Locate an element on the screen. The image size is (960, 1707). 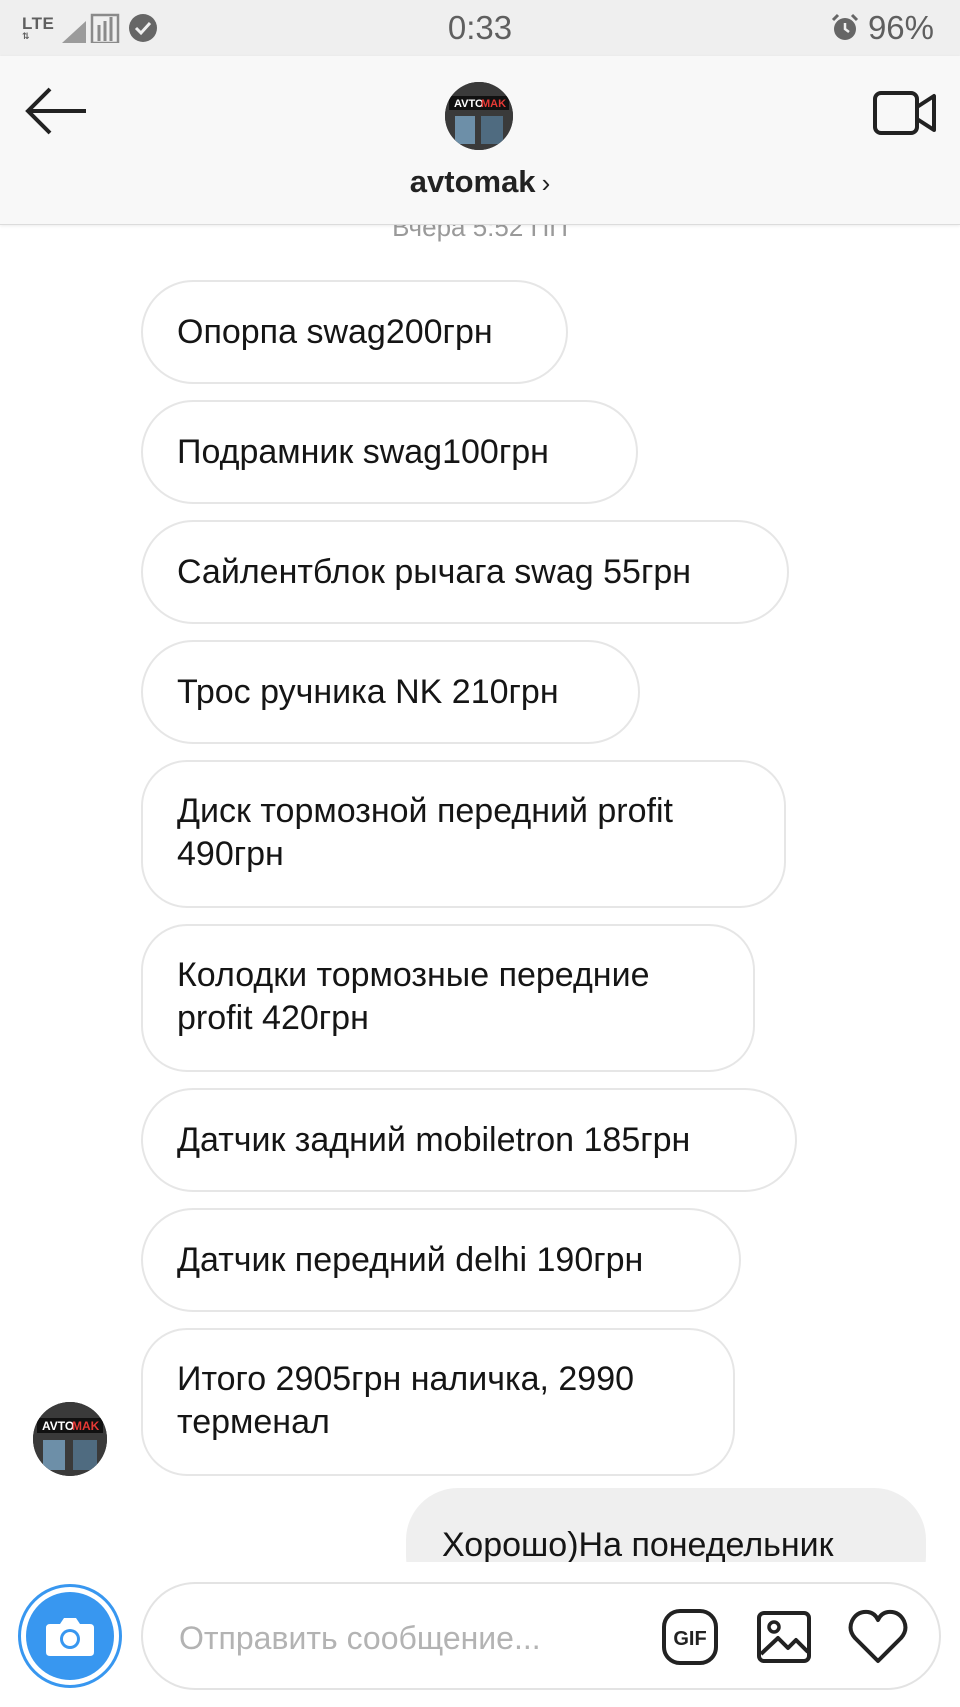
svg-text: GIF is located at coordinates (689, 1639).